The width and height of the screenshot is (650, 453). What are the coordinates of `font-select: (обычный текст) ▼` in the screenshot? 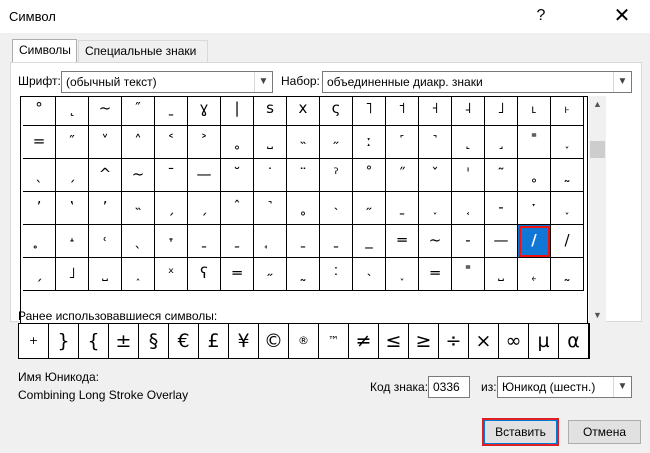 It's located at (167, 82).